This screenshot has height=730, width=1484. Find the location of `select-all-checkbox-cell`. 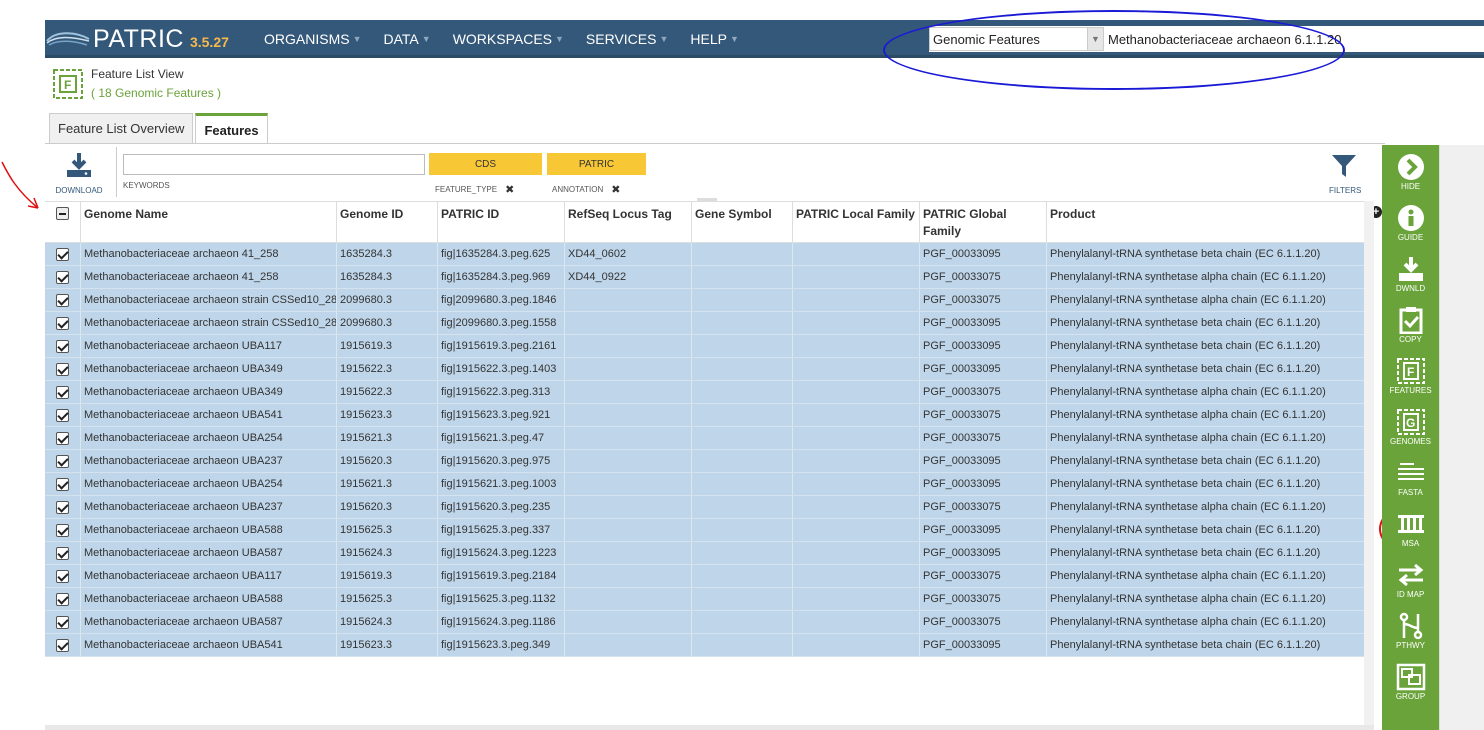

select-all-checkbox-cell is located at coordinates (63, 222).